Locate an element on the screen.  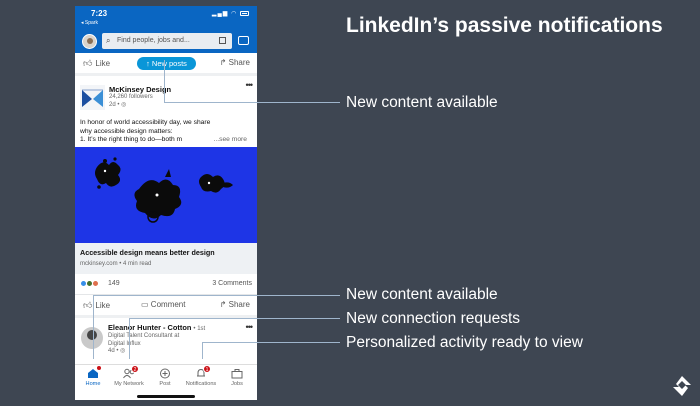
wifi-icon: ◠ is located at coordinates (234, 14).